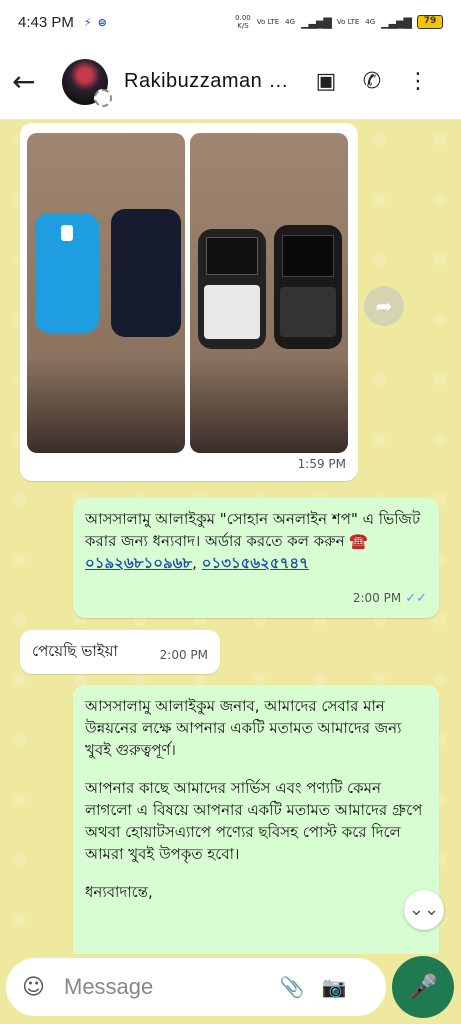  I want to click on message-composer: ☺ 📎 📷, so click(196, 987).